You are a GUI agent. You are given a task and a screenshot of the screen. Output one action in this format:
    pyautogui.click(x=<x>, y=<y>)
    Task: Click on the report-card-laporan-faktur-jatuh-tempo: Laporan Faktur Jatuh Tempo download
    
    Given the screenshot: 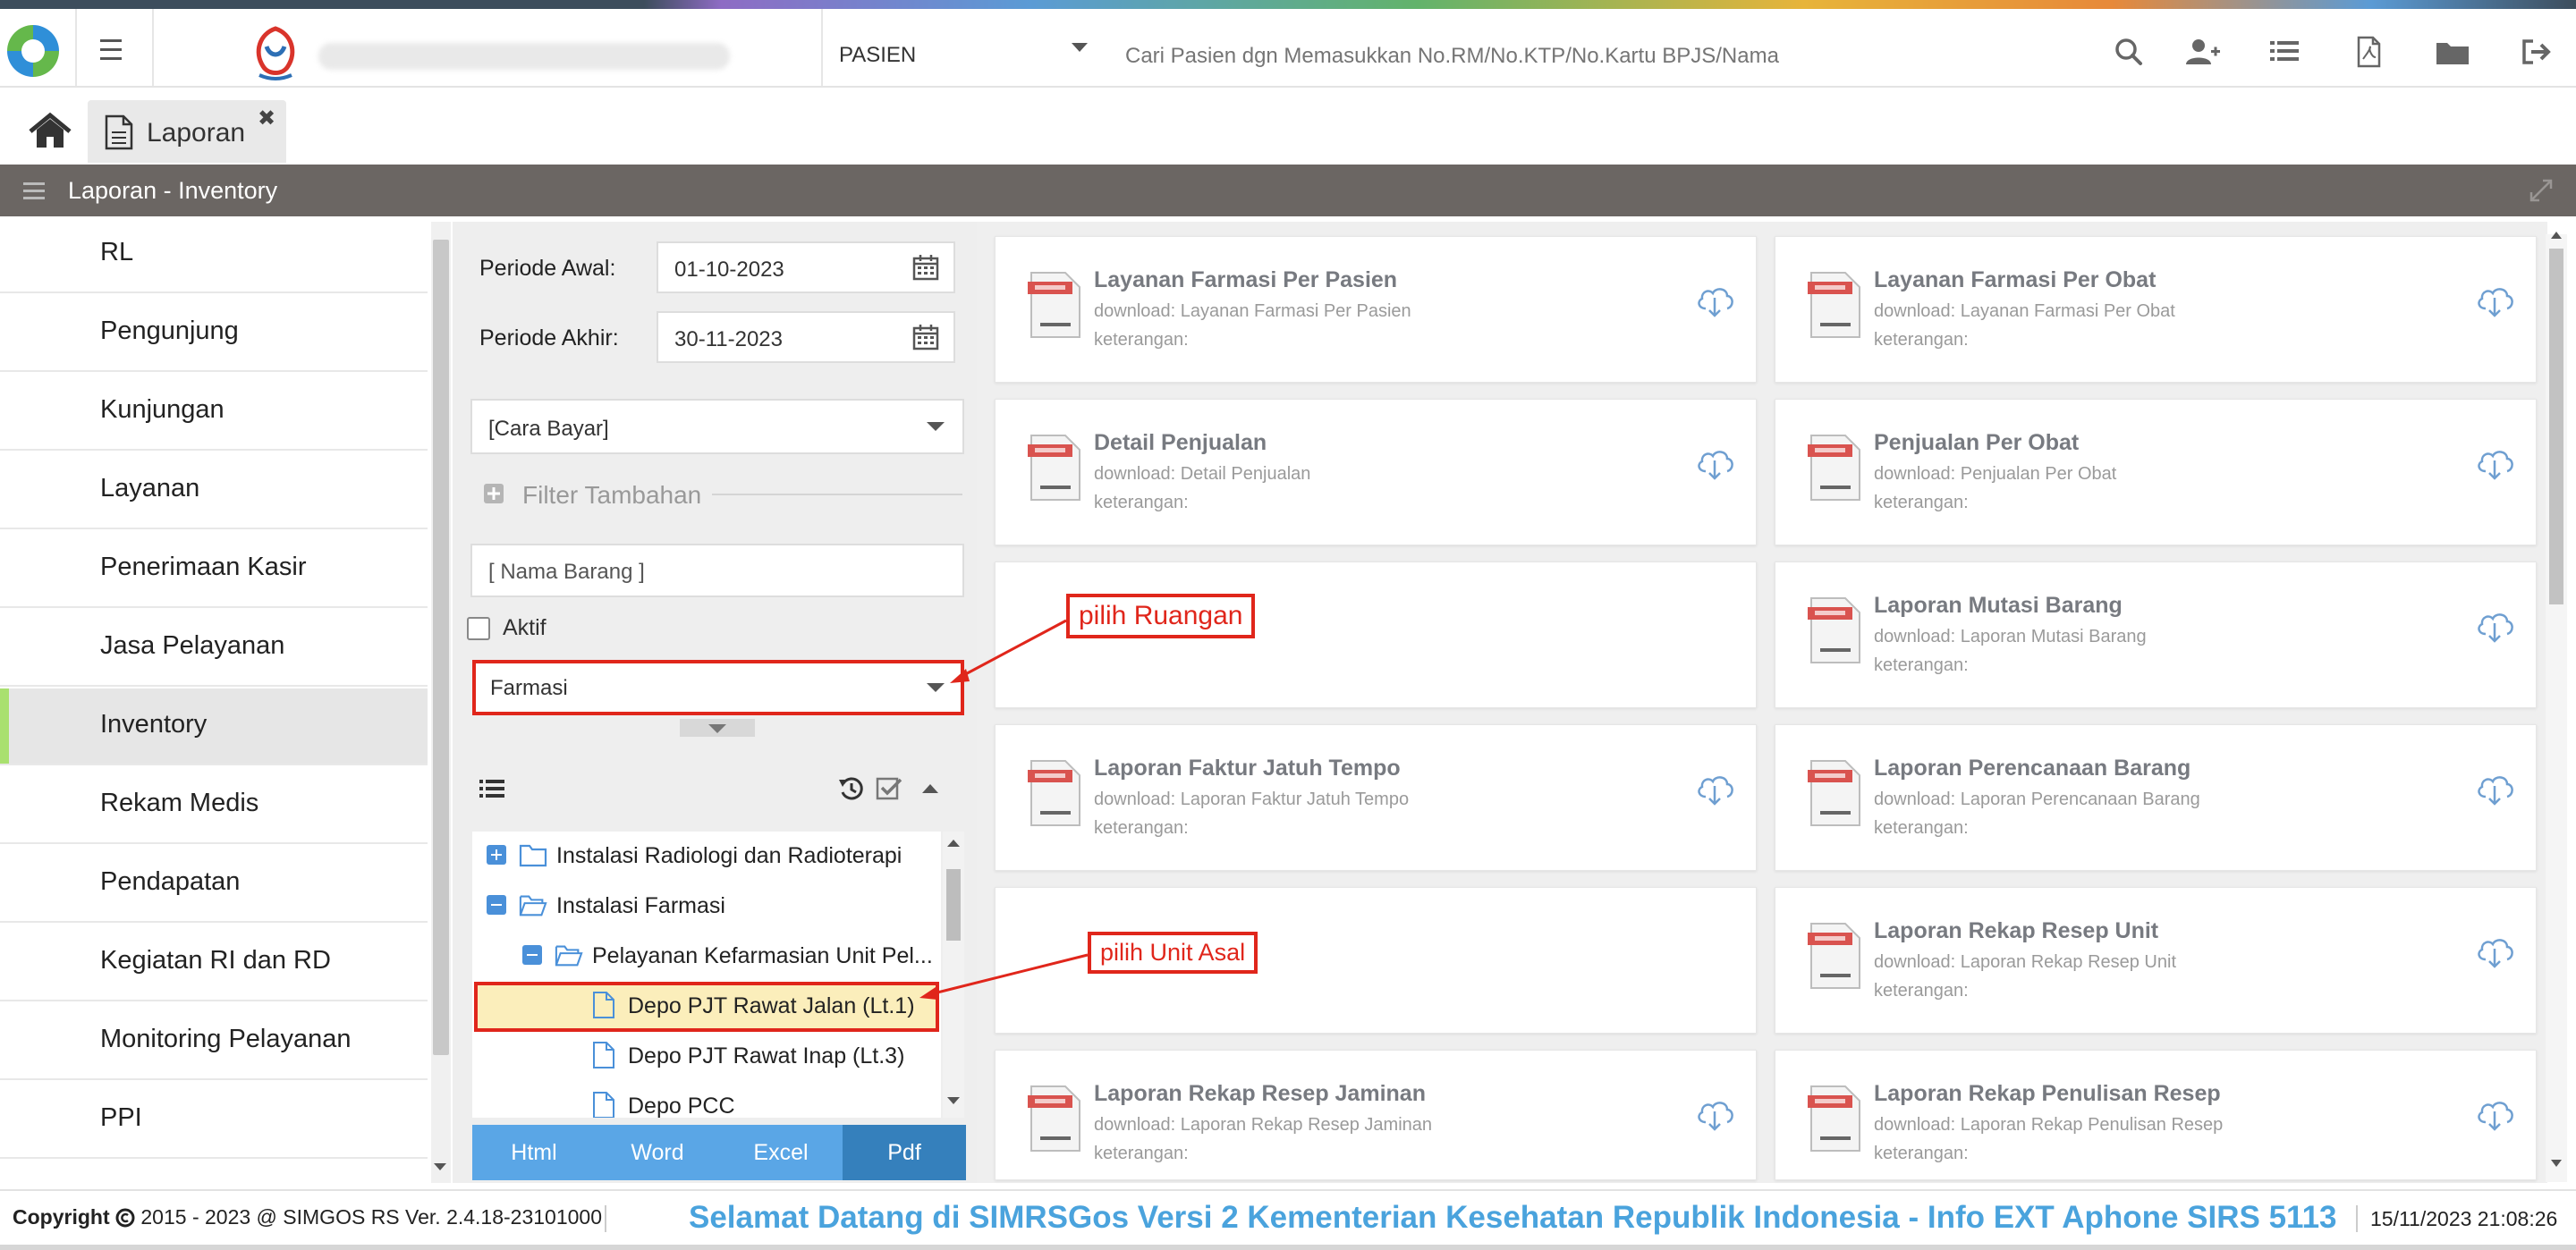 What is the action you would take?
    pyautogui.click(x=1376, y=798)
    